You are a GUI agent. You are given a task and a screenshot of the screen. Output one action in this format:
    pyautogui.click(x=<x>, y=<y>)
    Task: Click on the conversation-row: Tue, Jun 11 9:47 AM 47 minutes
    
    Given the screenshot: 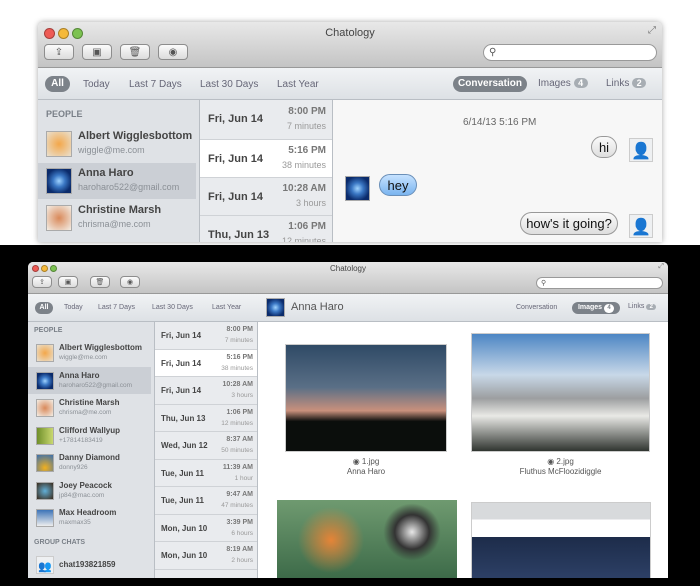 What is the action you would take?
    pyautogui.click(x=206, y=501)
    